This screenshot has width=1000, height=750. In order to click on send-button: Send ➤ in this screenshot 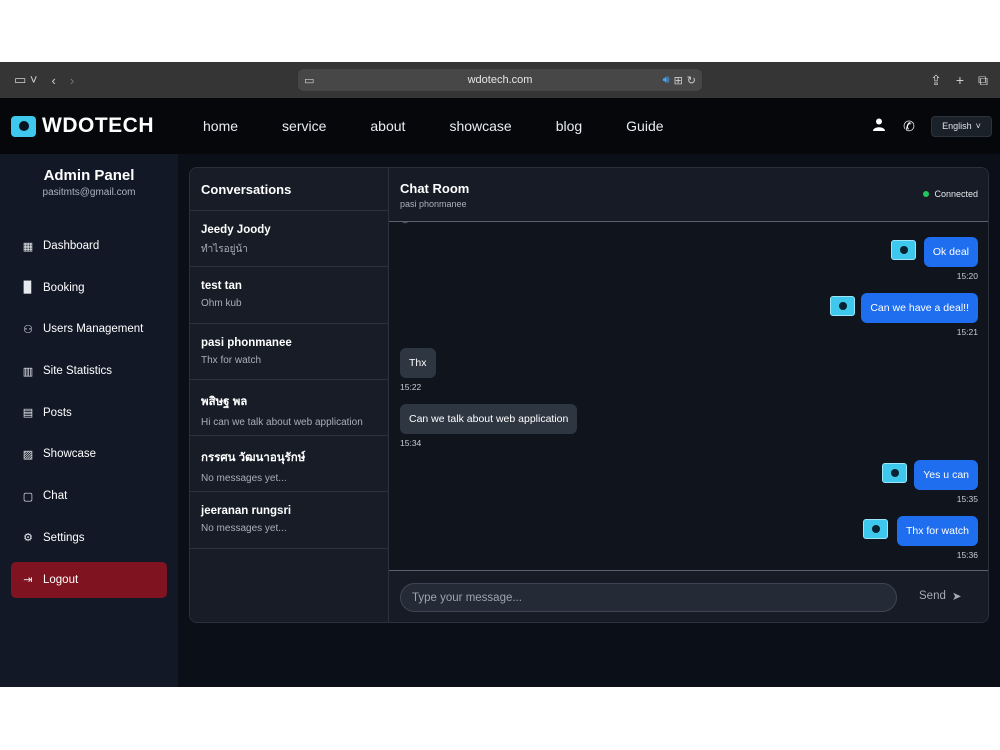, I will do `click(940, 596)`.